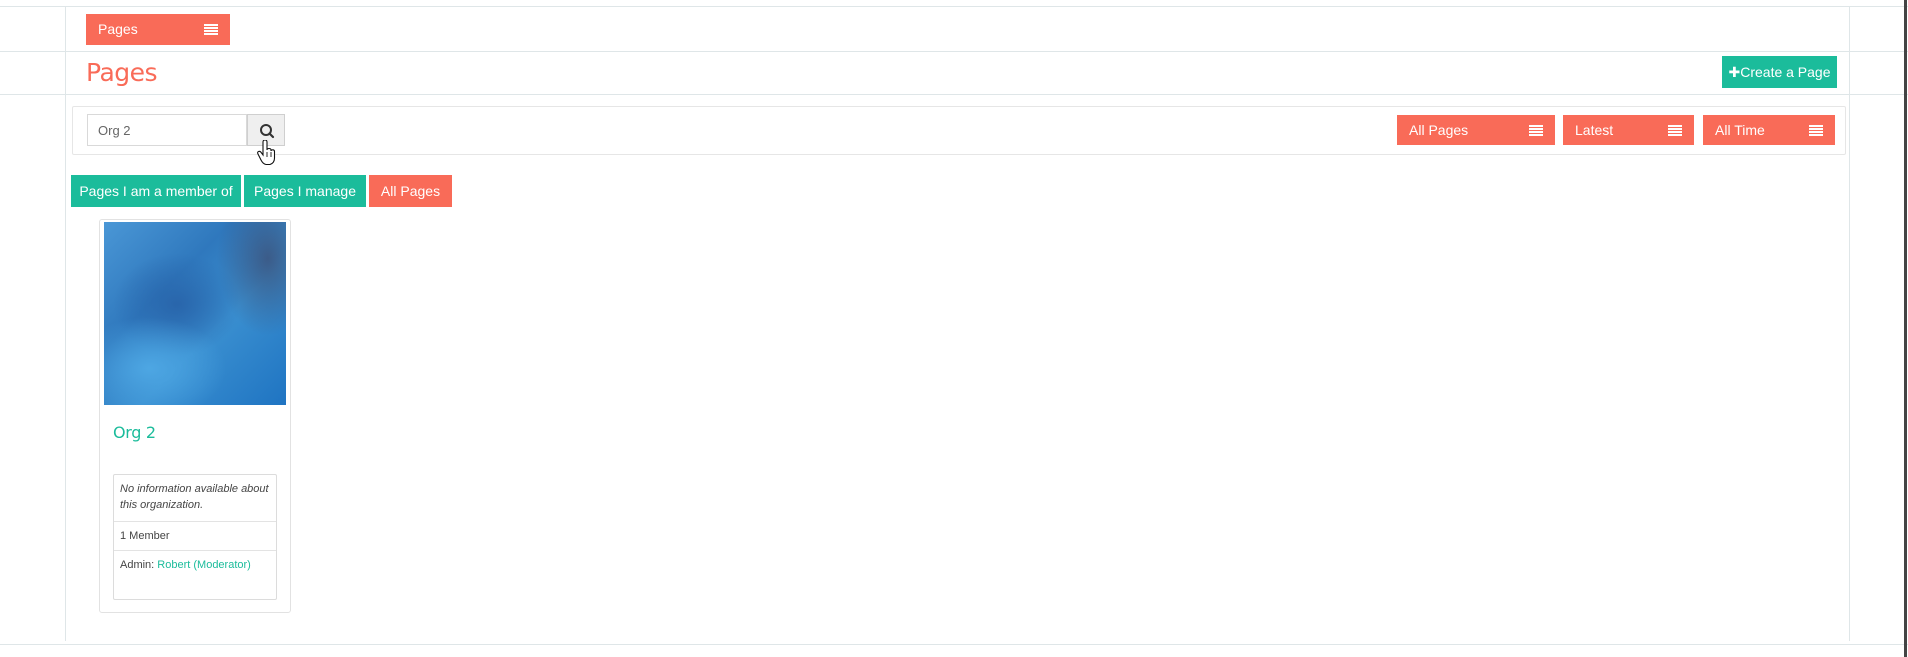 This screenshot has height=657, width=1908. Describe the element at coordinates (1734, 72) in the screenshot. I see `plus-icon: ✚` at that location.